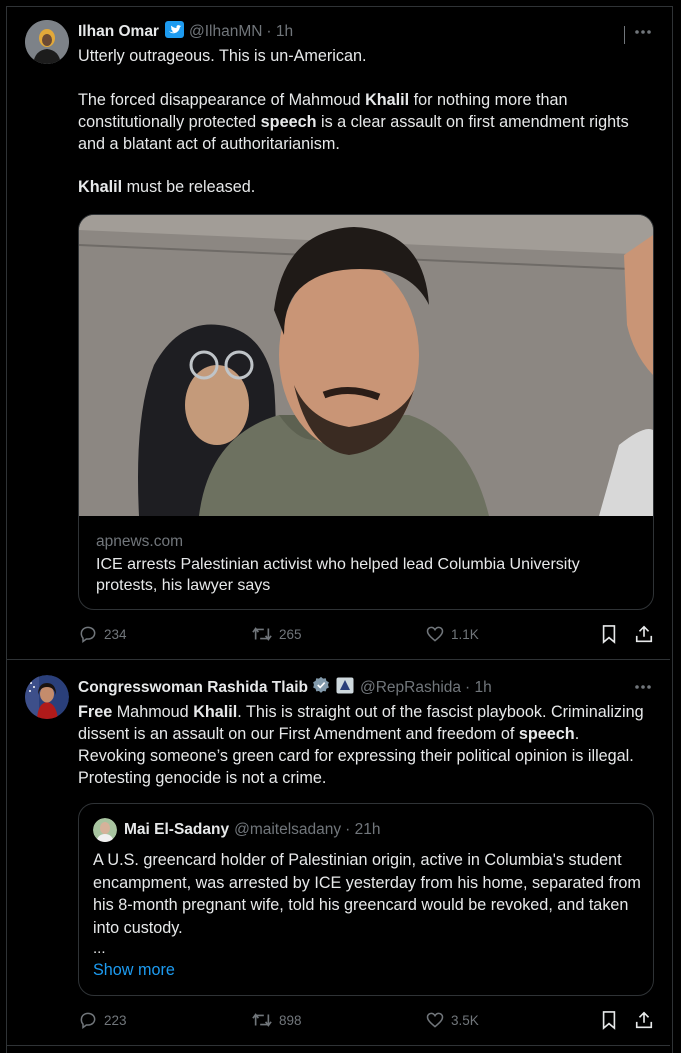 This screenshot has width=681, height=1053. I want to click on text-run-bold: Free, so click(95, 712).